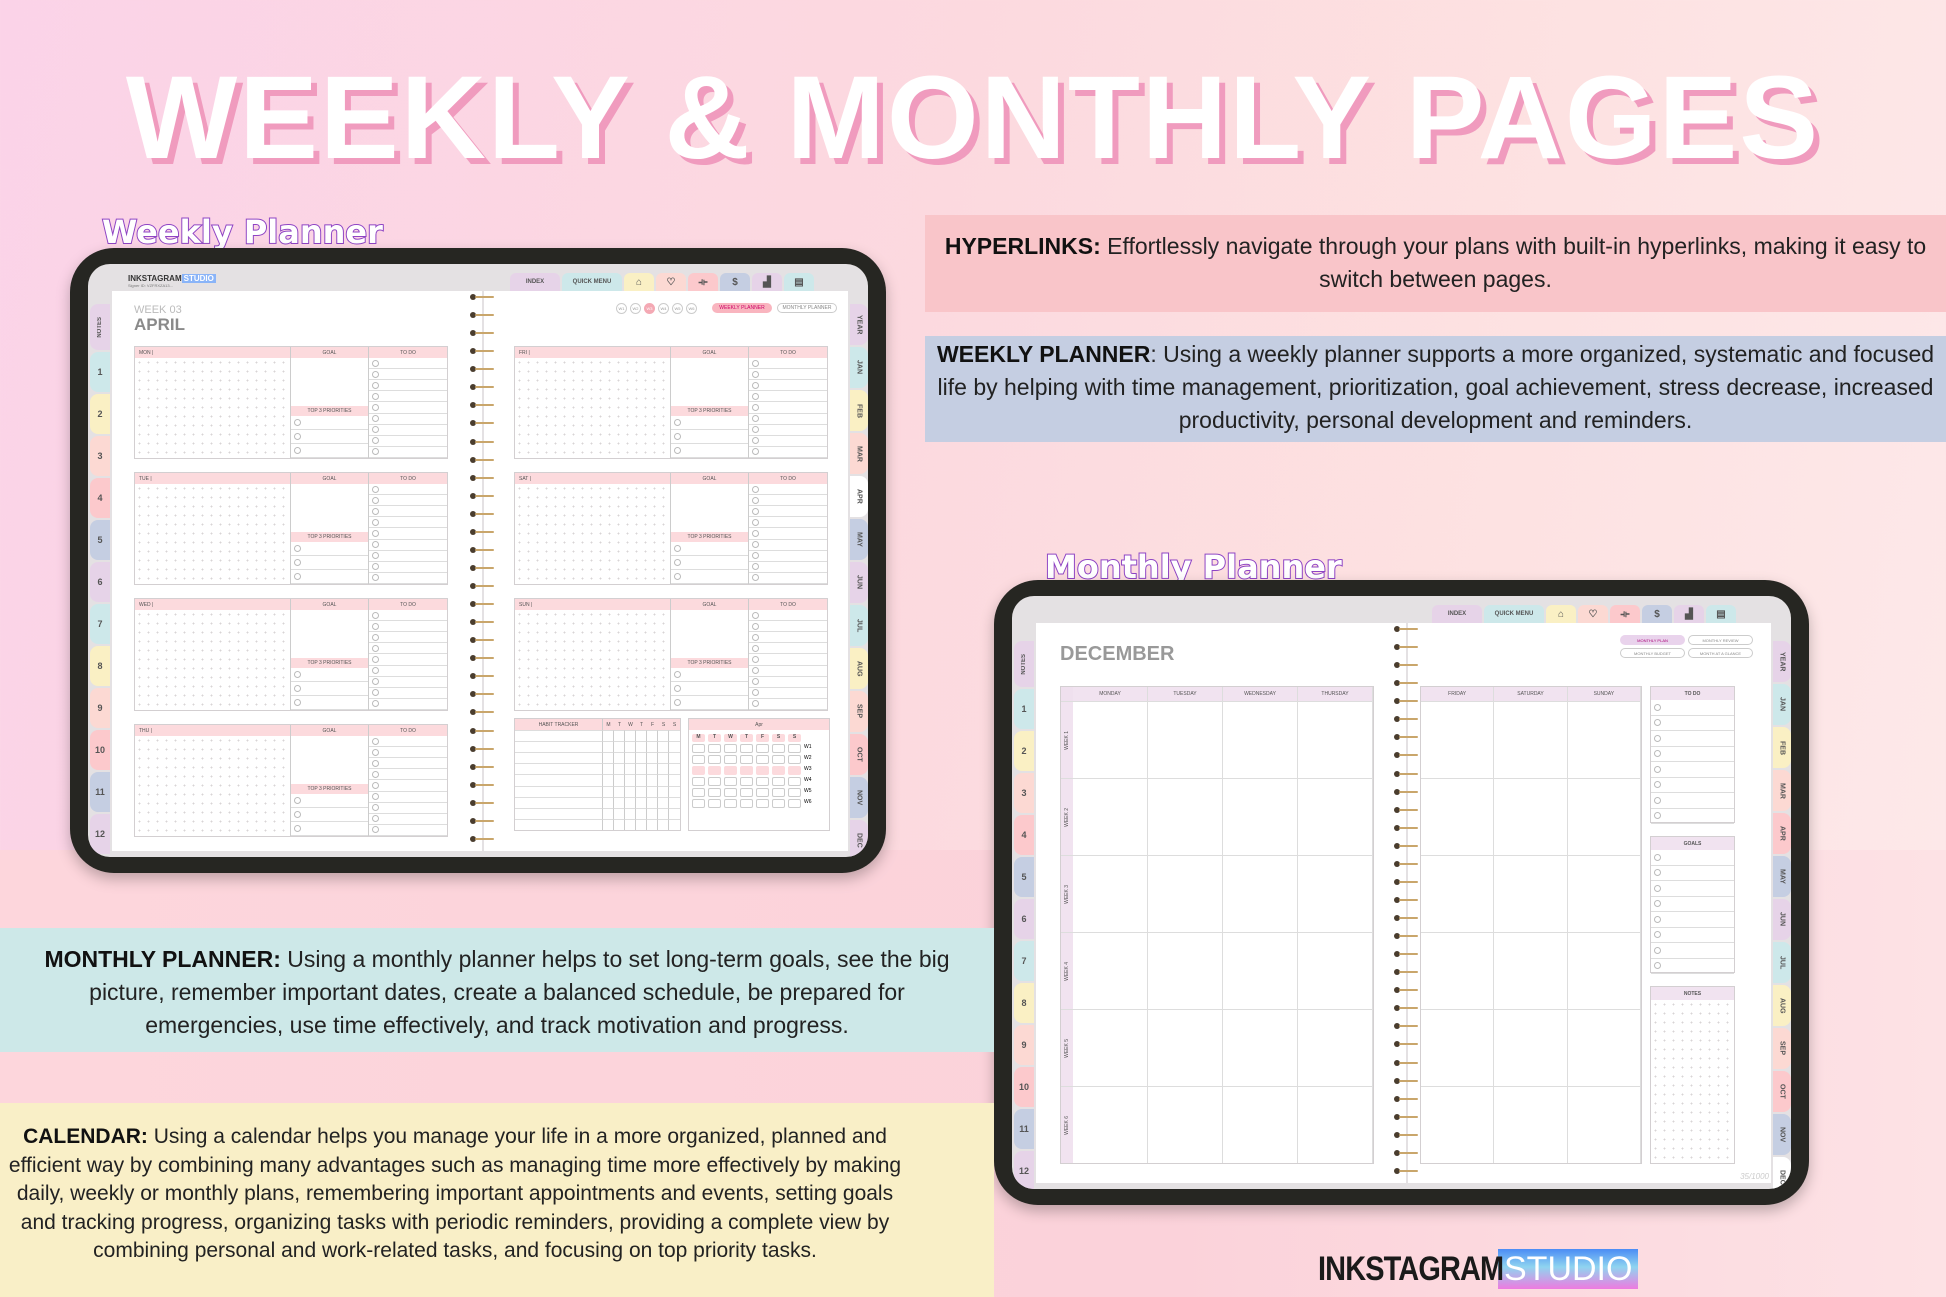 This screenshot has height=1297, width=1946. Describe the element at coordinates (859, 625) in the screenshot. I see `month-tab-jul: JUL` at that location.